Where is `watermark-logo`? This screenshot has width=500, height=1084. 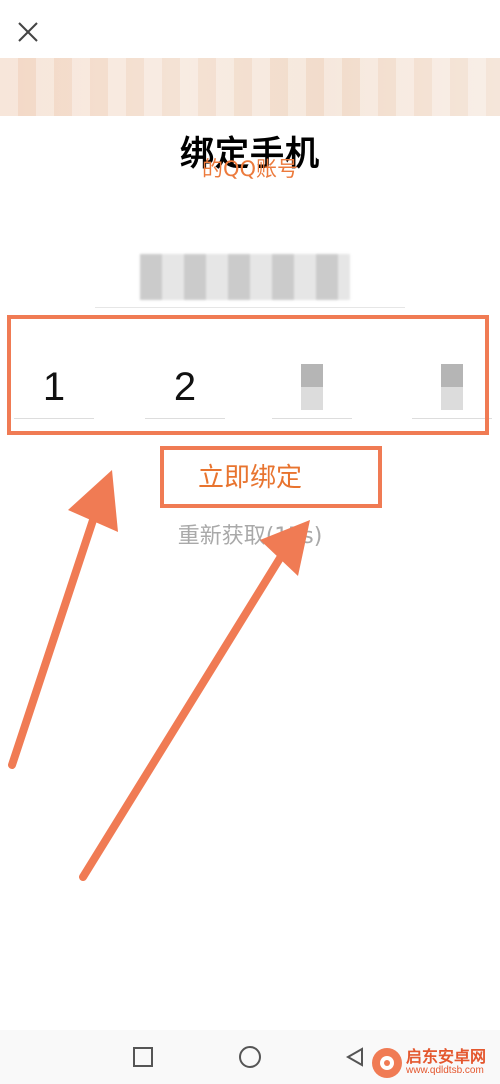 watermark-logo is located at coordinates (387, 1063).